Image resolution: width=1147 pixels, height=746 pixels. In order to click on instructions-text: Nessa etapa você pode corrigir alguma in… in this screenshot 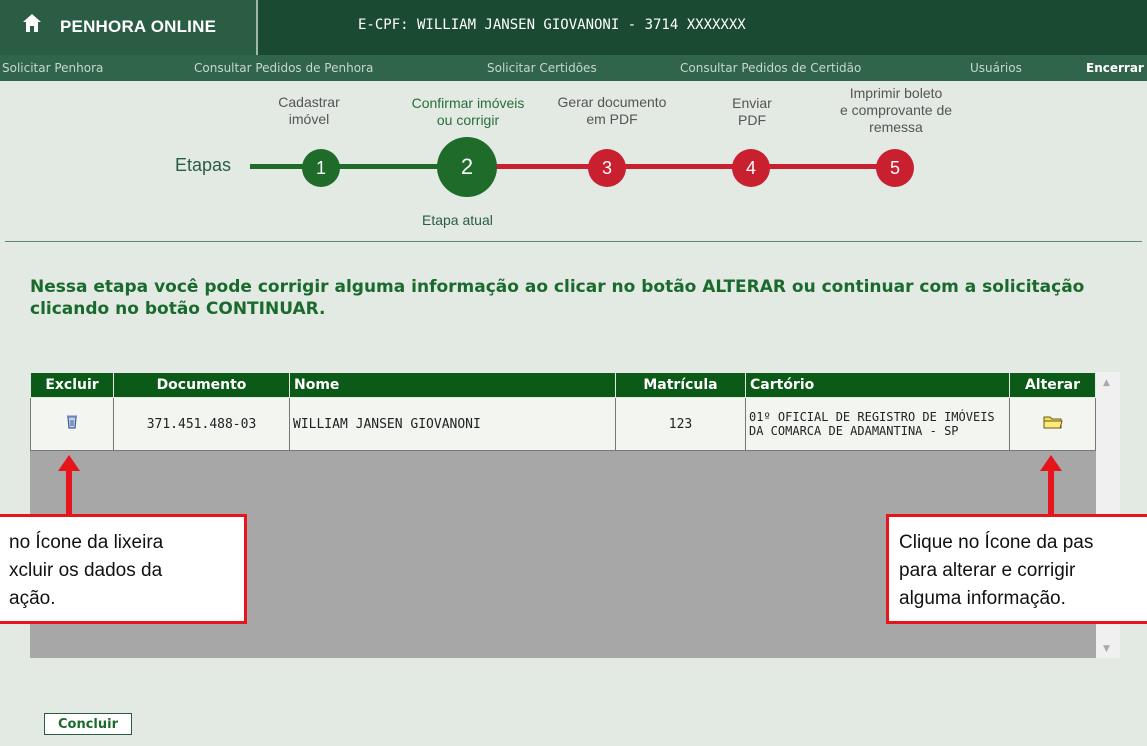, I will do `click(557, 298)`.